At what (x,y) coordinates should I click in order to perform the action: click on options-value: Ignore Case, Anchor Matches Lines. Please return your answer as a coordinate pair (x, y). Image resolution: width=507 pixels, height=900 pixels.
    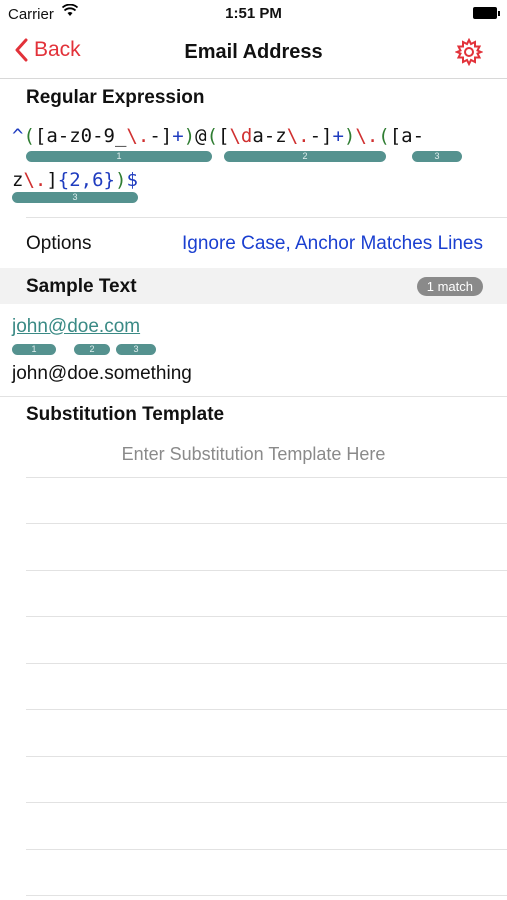
    Looking at the image, I should click on (332, 244).